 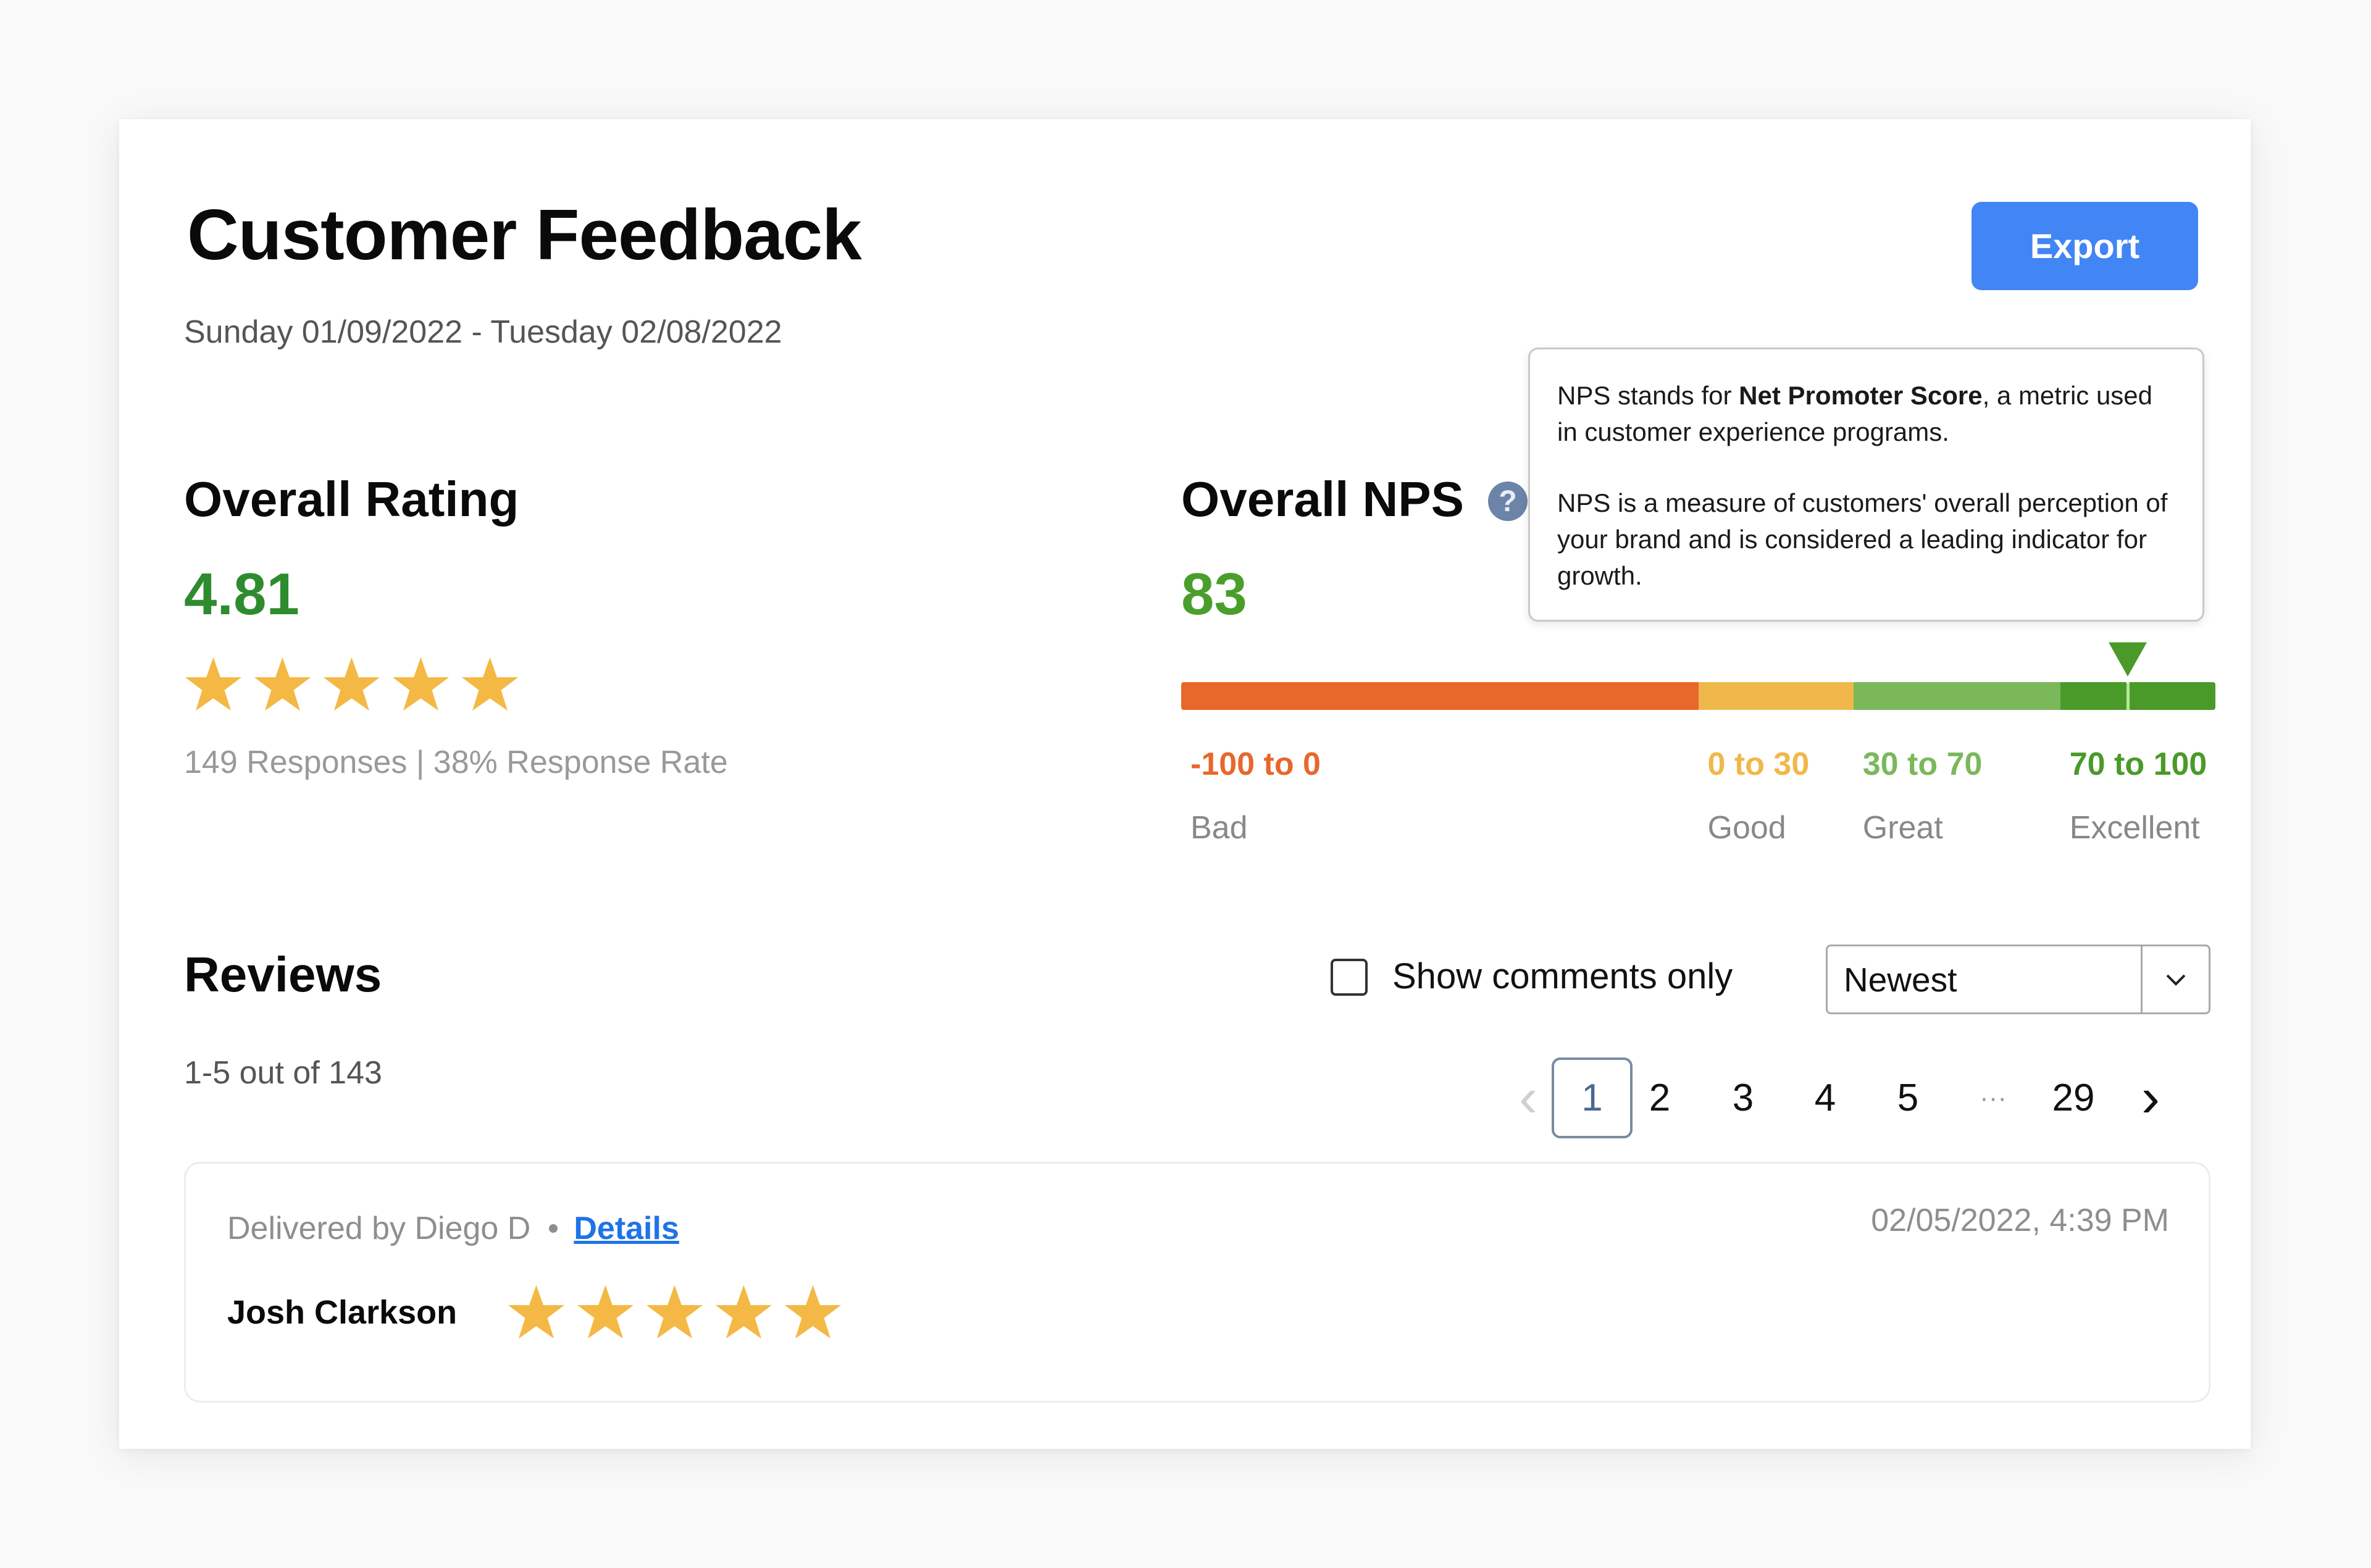 What do you see at coordinates (1323, 499) in the screenshot?
I see `overall-nps-heading: Overall NPS` at bounding box center [1323, 499].